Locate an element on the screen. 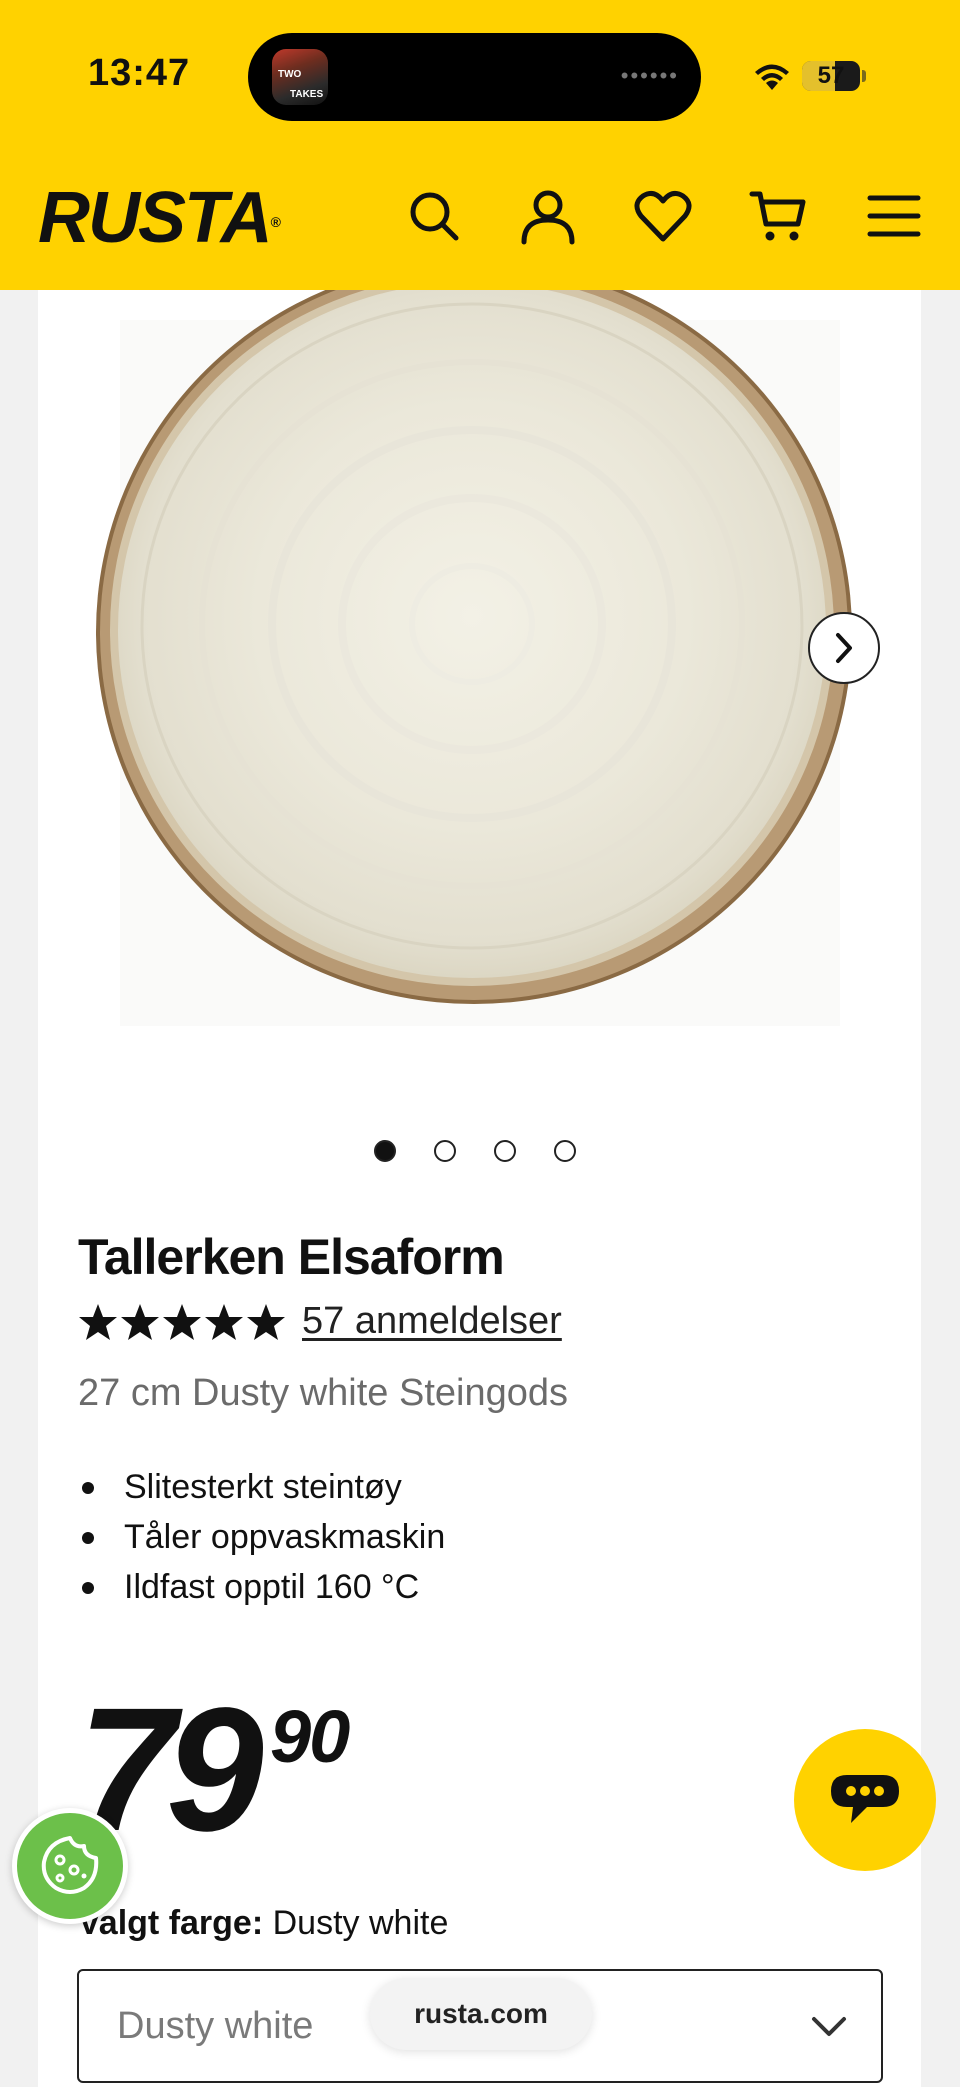 The width and height of the screenshot is (960, 2087). live-activity-thumbnail: TWO TAKES is located at coordinates (300, 77).